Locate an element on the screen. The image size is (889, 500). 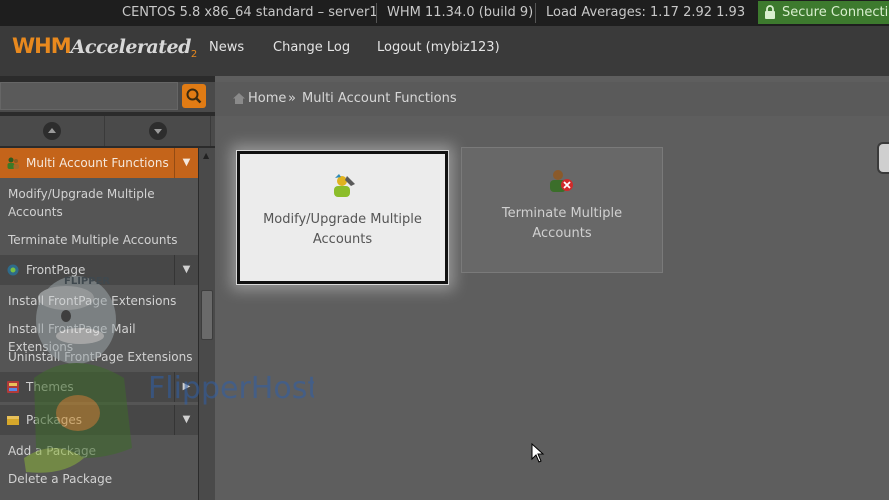
frontpage-icon is located at coordinates (13, 270).